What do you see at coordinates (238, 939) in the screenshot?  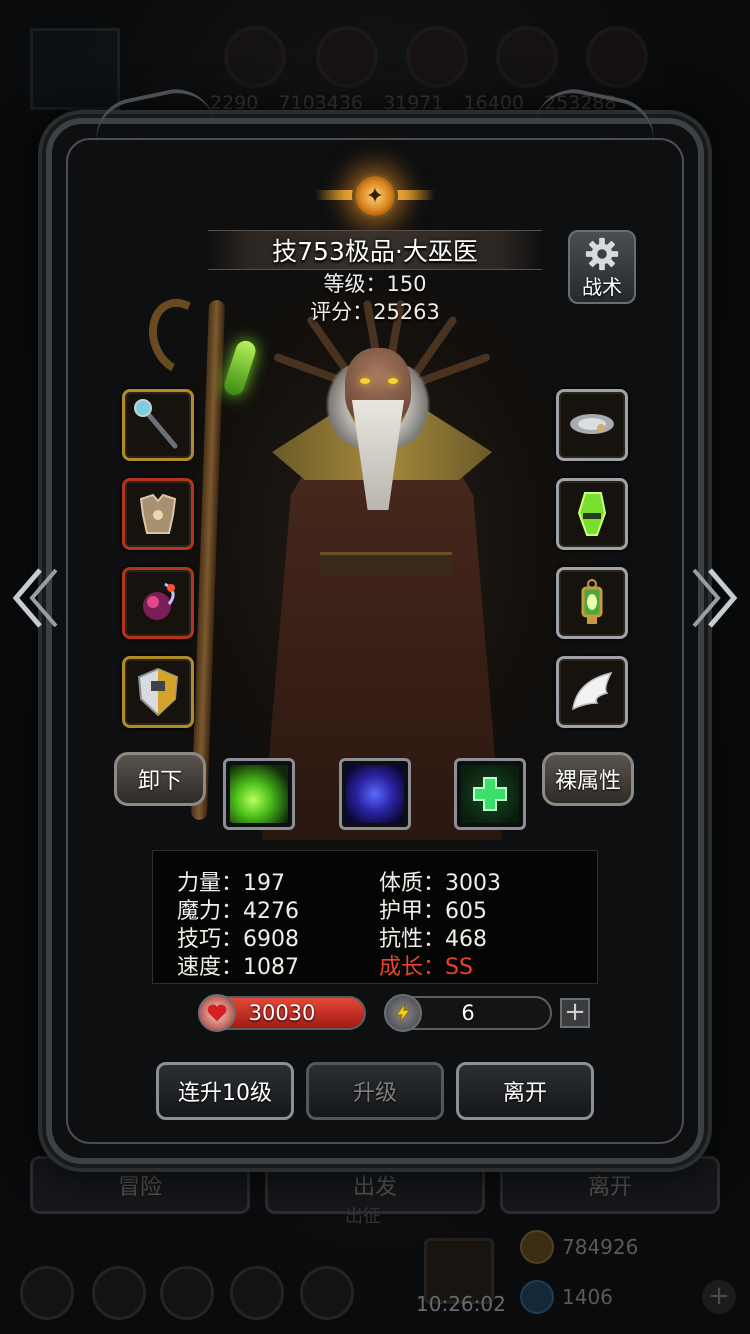 I see `stat-skill: 技巧：6908` at bounding box center [238, 939].